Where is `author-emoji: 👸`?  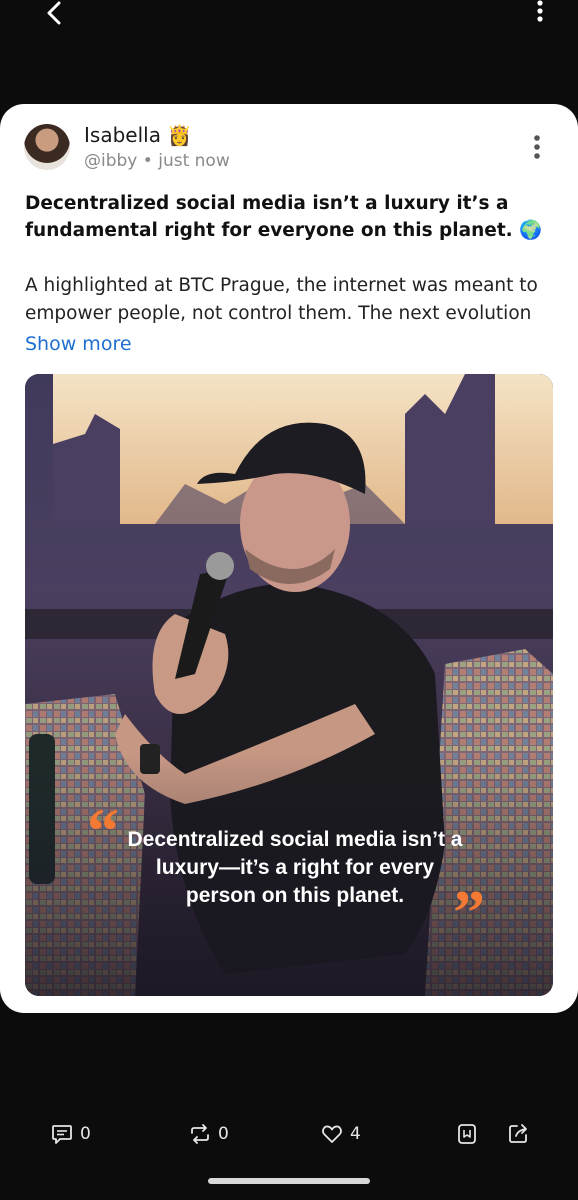
author-emoji: 👸 is located at coordinates (180, 135).